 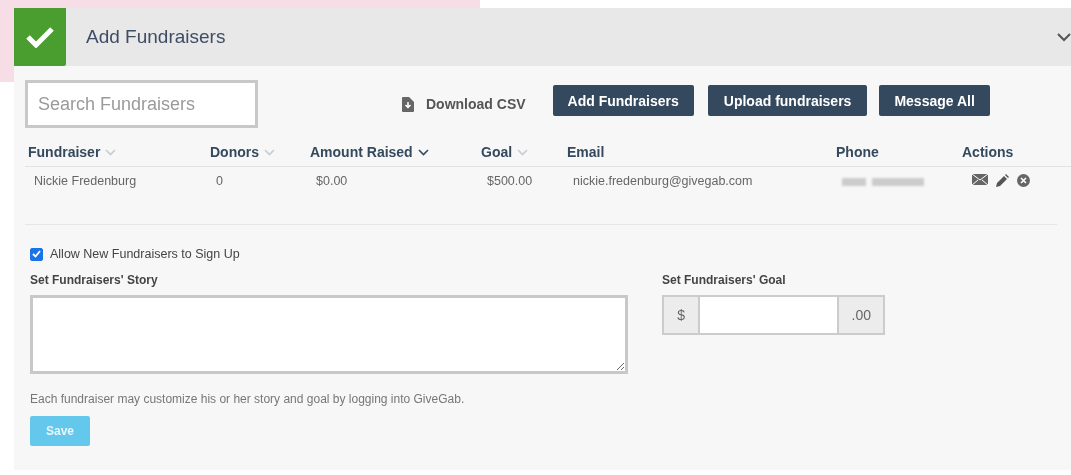 I want to click on column-header: Amount Raised, so click(x=361, y=152).